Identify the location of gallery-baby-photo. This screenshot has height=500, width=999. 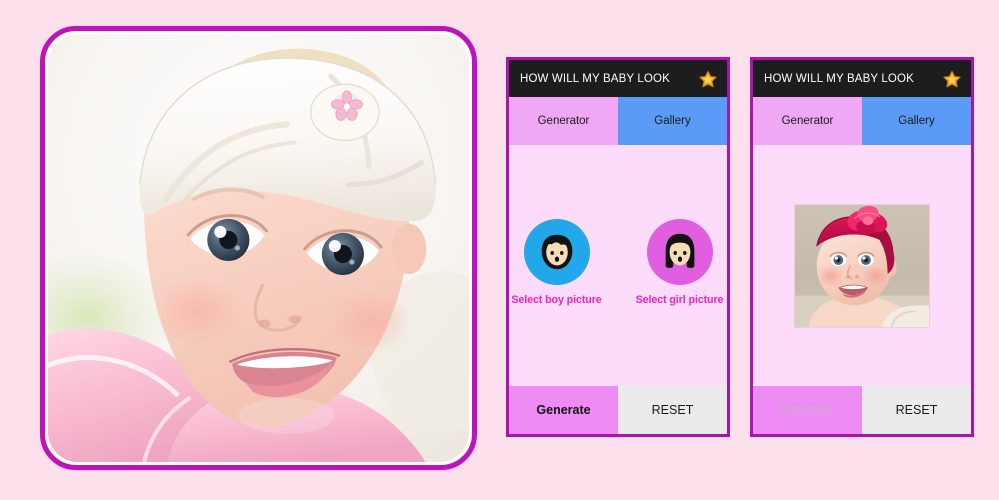
(862, 265).